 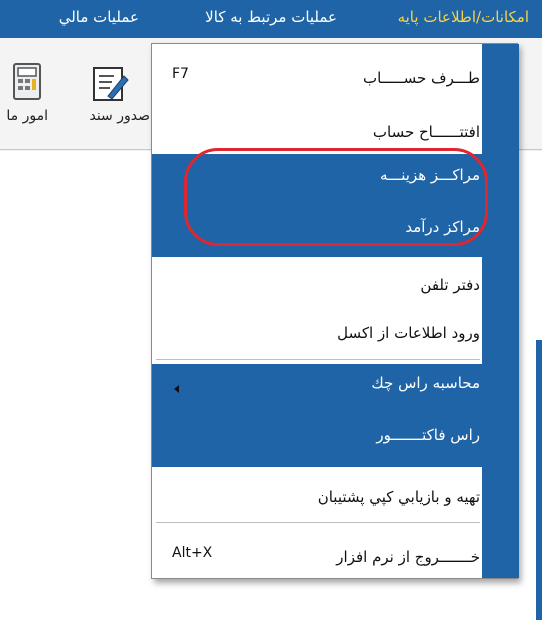 What do you see at coordinates (408, 333) in the screenshot?
I see `menu-item-import-excel: ورود اطلاعات از اکسل` at bounding box center [408, 333].